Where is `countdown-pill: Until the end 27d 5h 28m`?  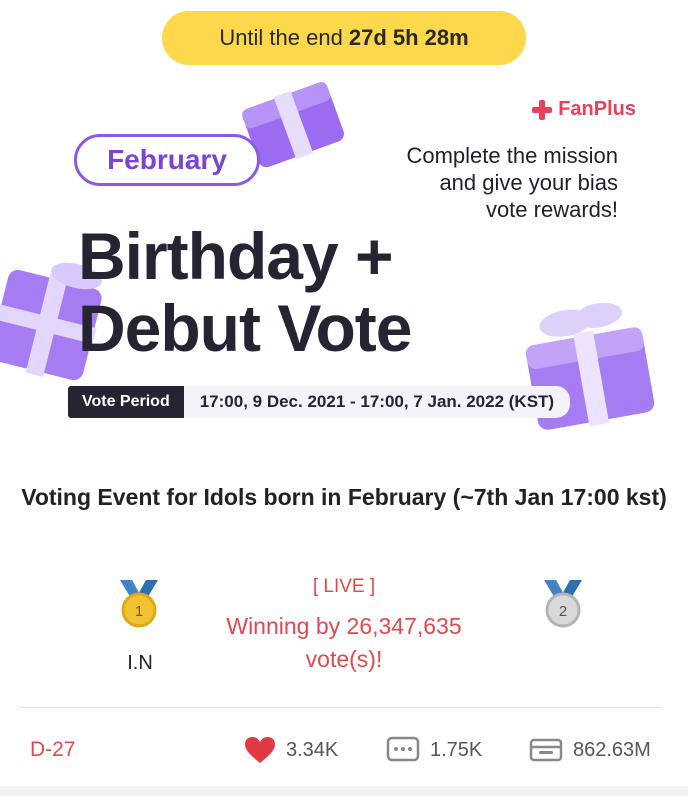
countdown-pill: Until the end 27d 5h 28m is located at coordinates (344, 38).